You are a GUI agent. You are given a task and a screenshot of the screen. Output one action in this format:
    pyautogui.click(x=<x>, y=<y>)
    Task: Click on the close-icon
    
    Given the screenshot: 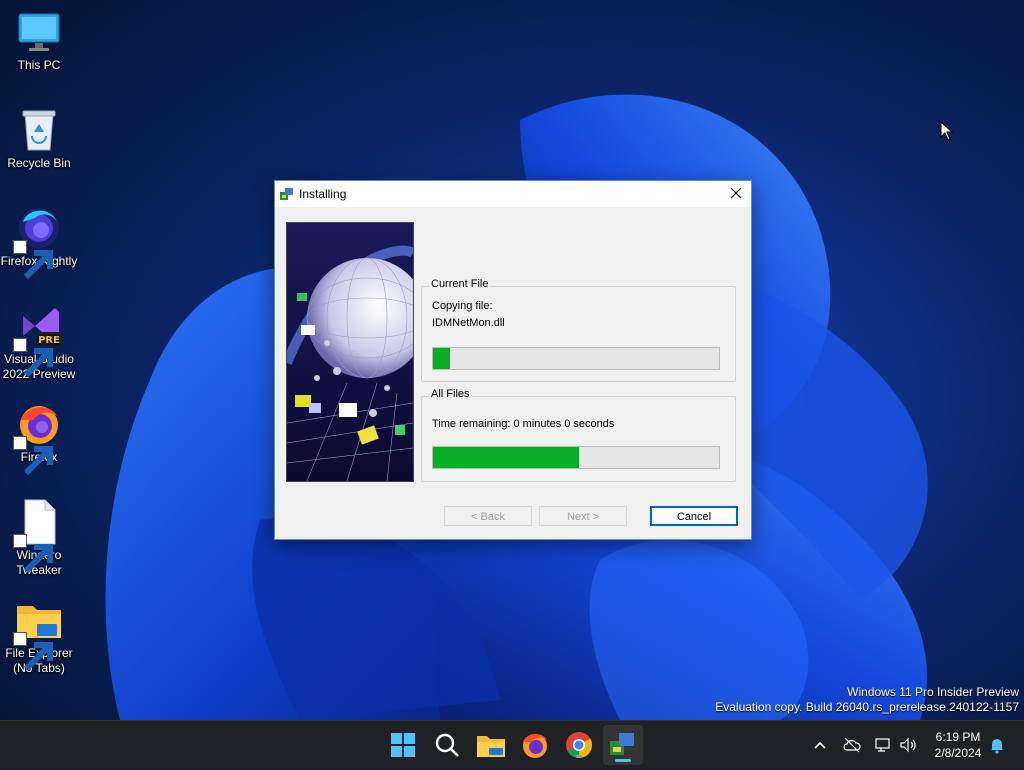 What is the action you would take?
    pyautogui.click(x=736, y=193)
    